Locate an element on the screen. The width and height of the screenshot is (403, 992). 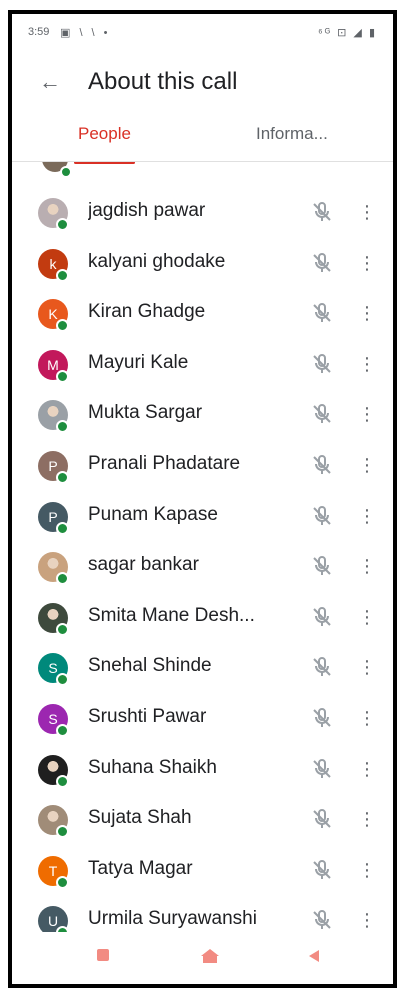
participant-row: U Urmila Suryawanshi ⋮ is located at coordinates (202, 913).